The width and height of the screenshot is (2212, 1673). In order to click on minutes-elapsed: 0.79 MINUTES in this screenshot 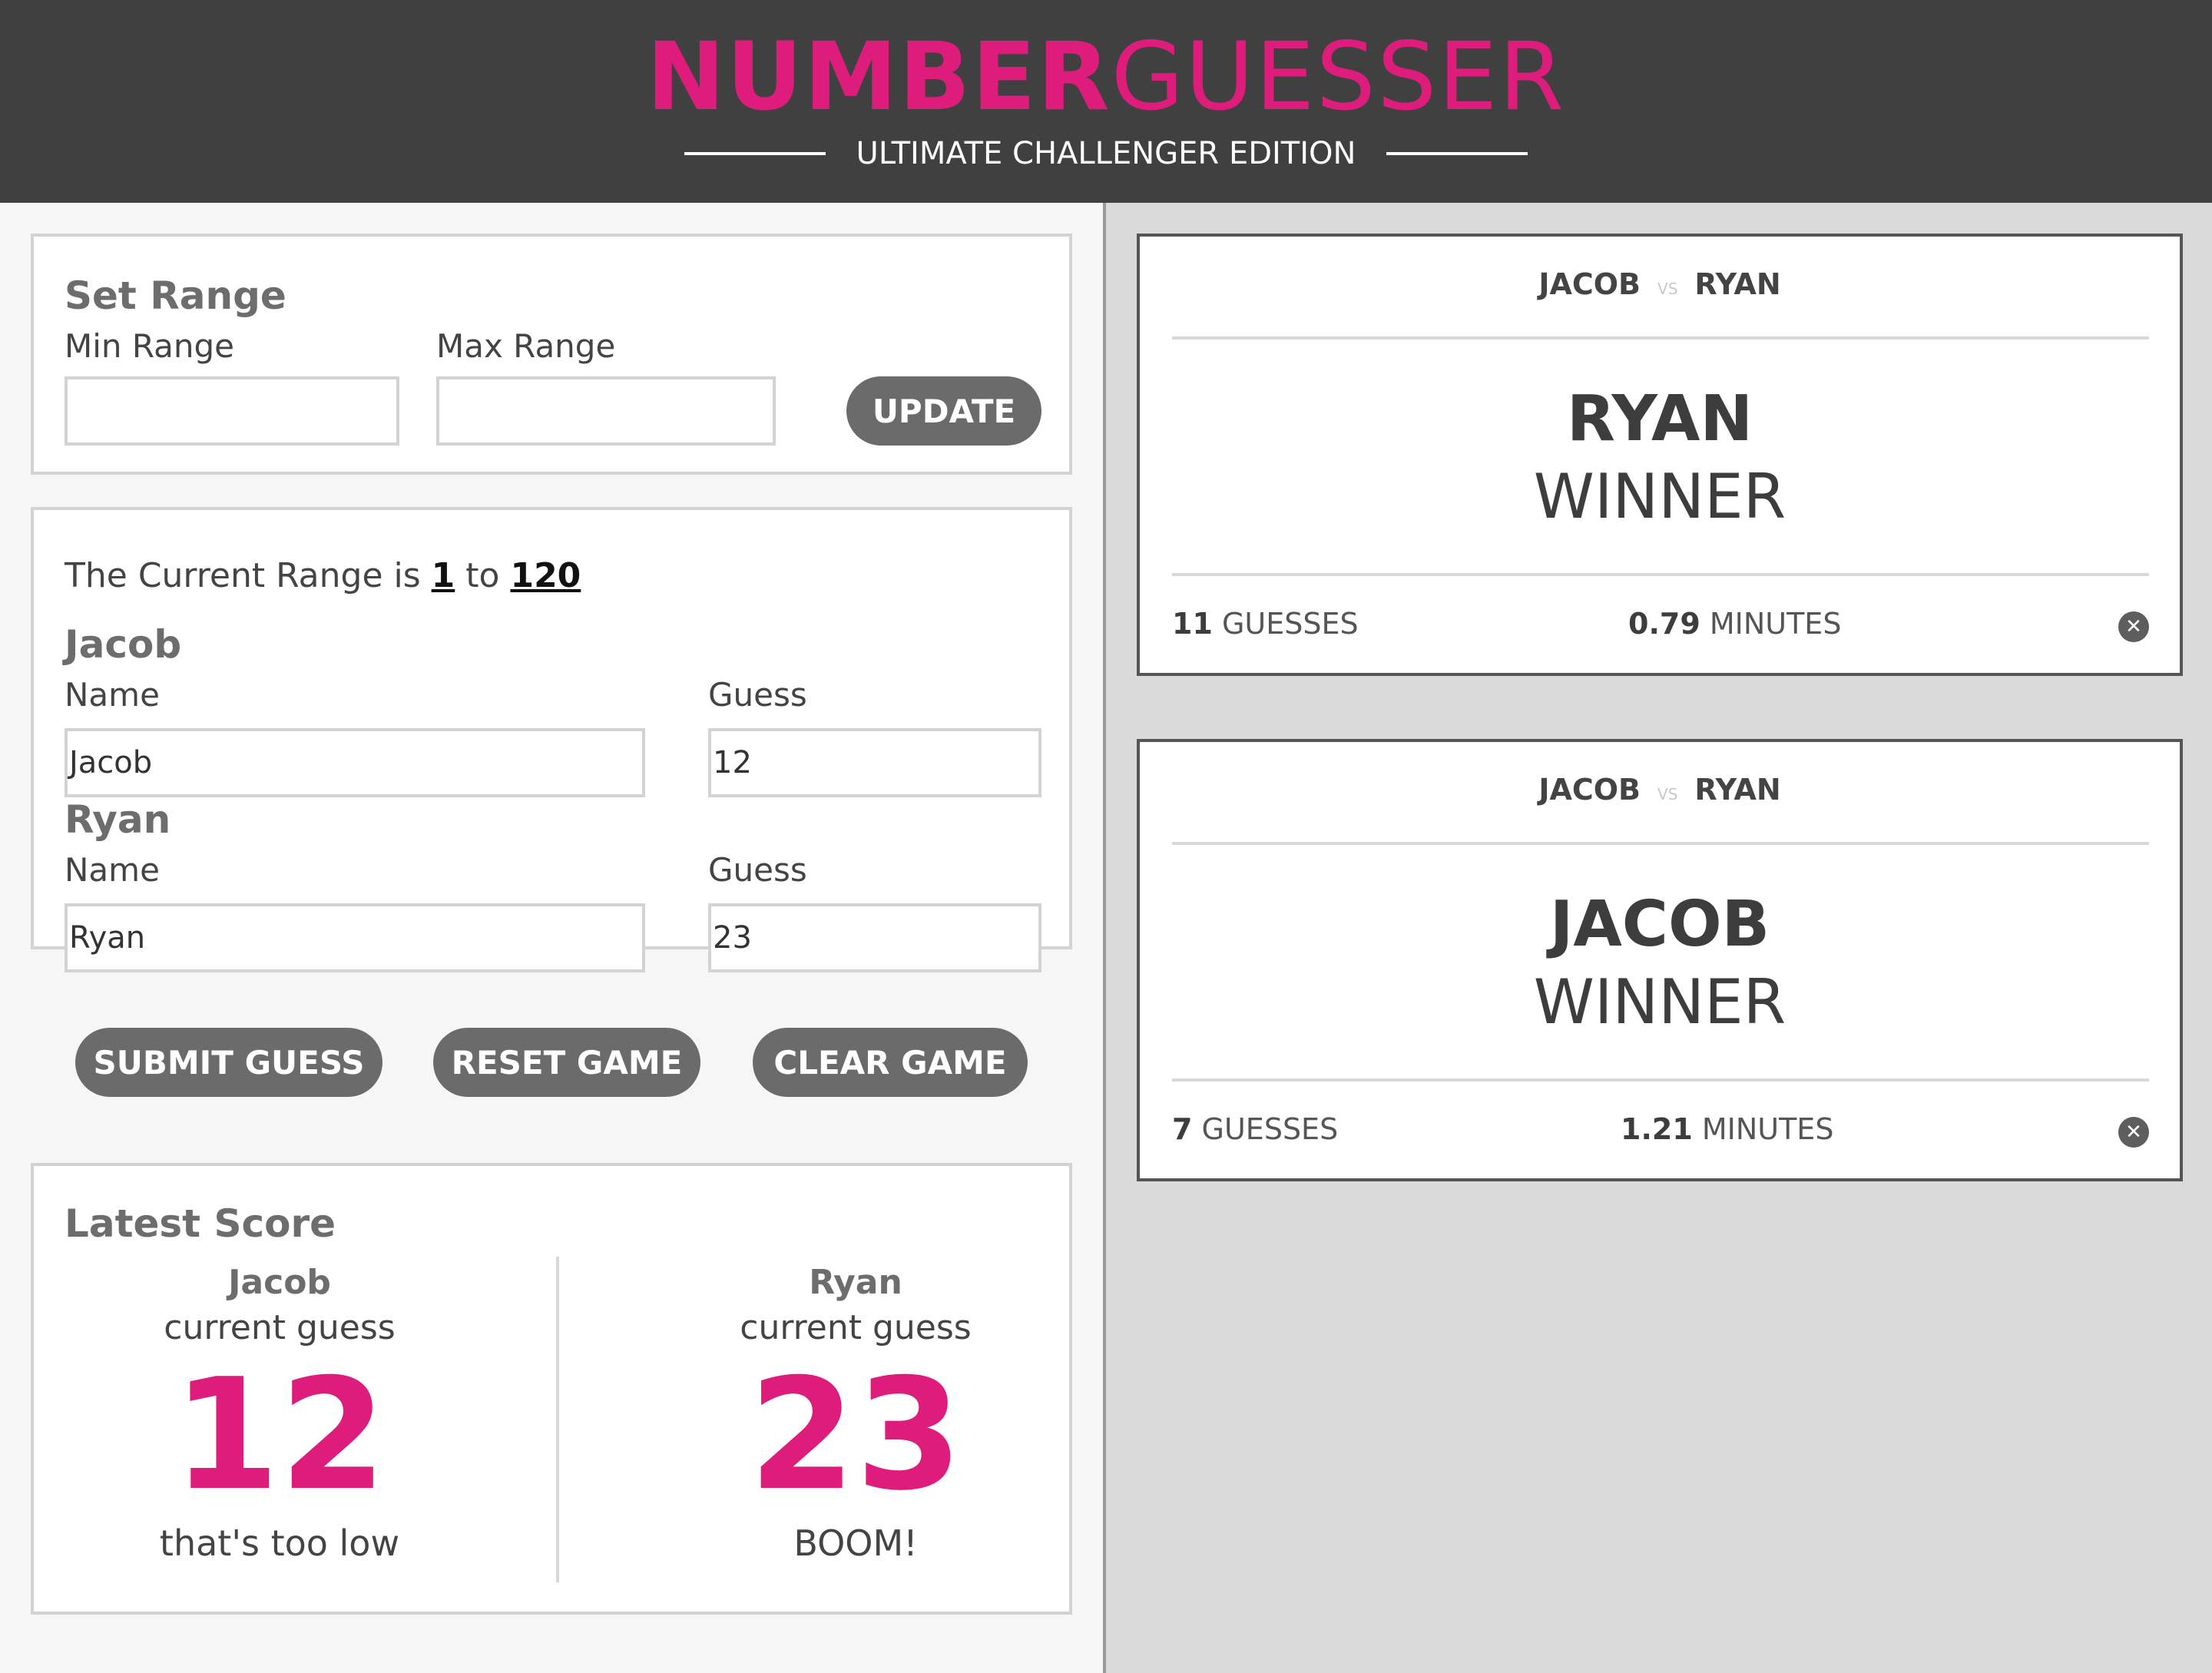, I will do `click(1734, 624)`.